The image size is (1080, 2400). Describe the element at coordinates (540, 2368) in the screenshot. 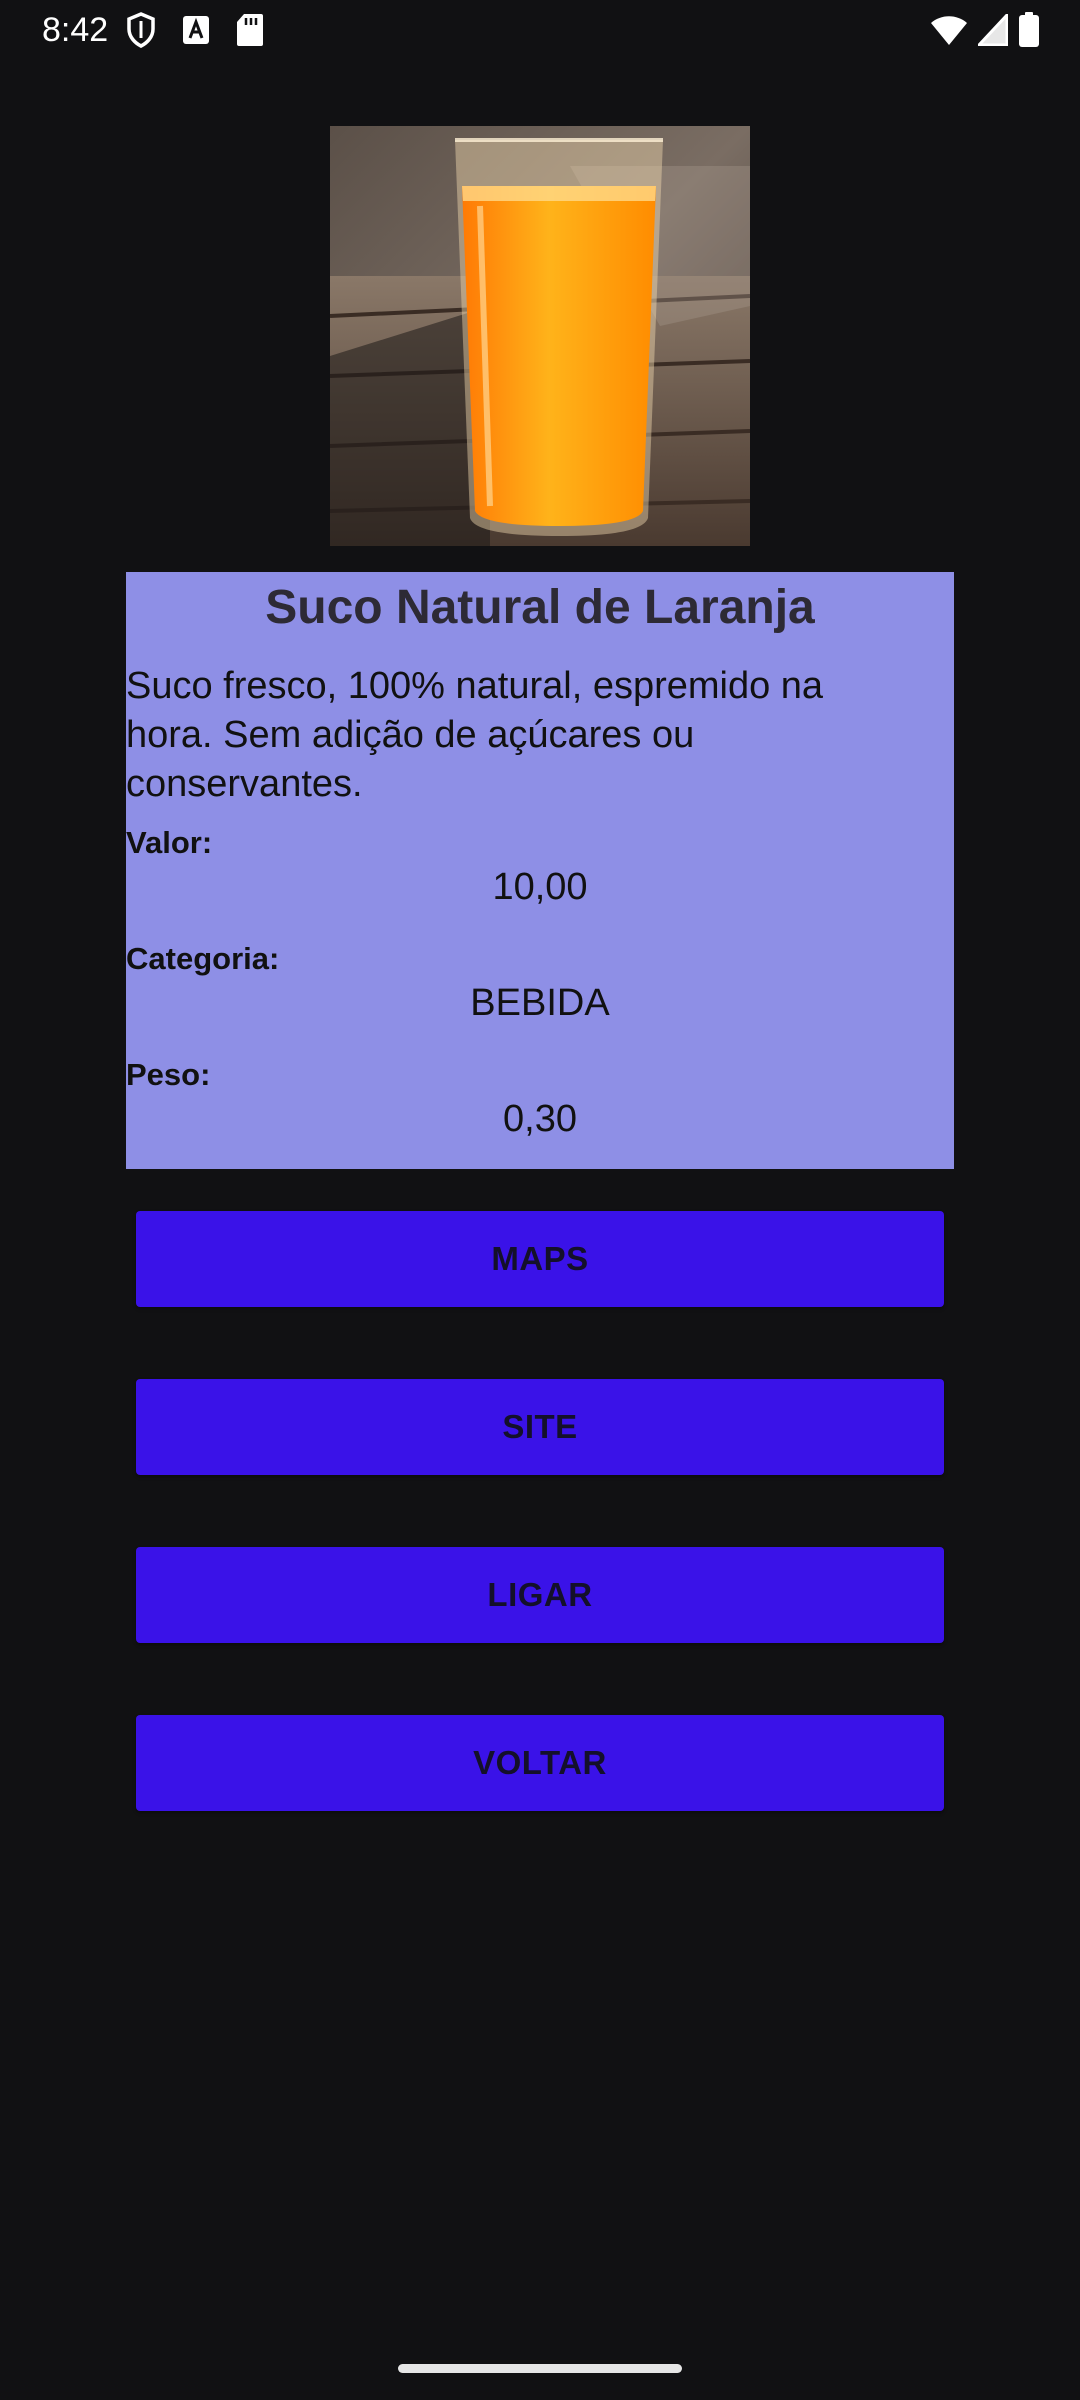

I see `gesture-navigation-handle` at that location.